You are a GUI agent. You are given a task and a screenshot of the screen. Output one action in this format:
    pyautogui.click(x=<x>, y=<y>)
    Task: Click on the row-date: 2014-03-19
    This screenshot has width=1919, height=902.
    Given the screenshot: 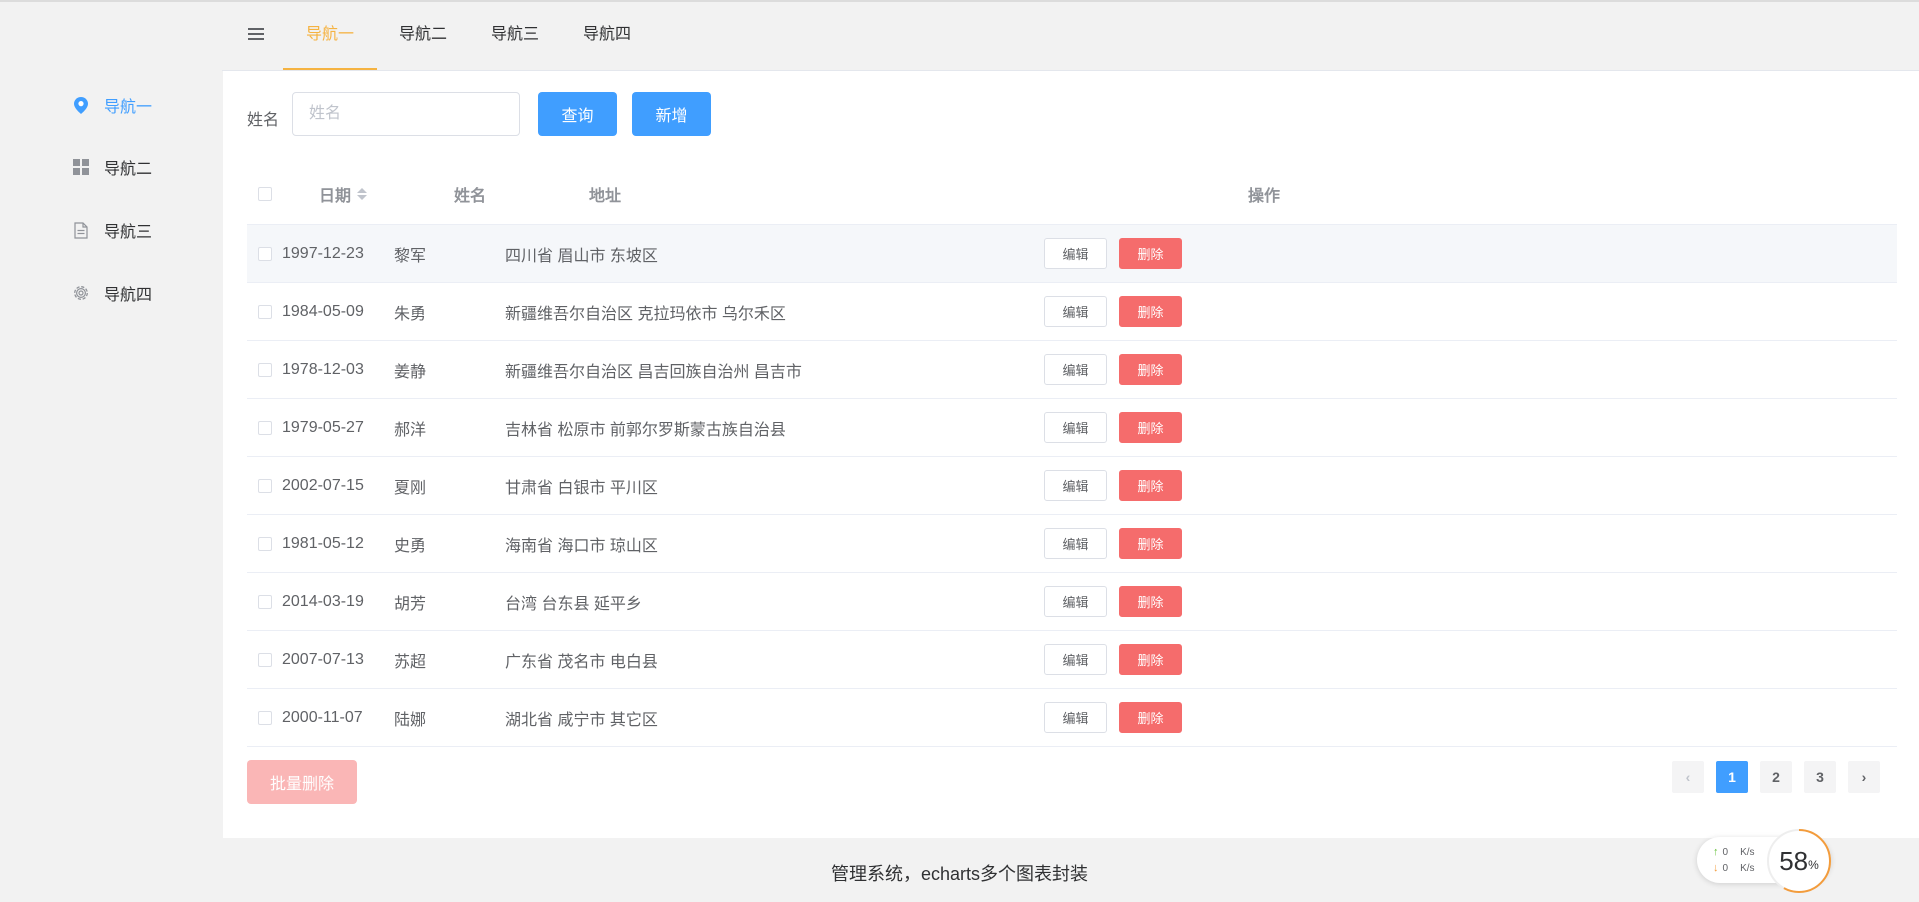 What is the action you would take?
    pyautogui.click(x=323, y=601)
    